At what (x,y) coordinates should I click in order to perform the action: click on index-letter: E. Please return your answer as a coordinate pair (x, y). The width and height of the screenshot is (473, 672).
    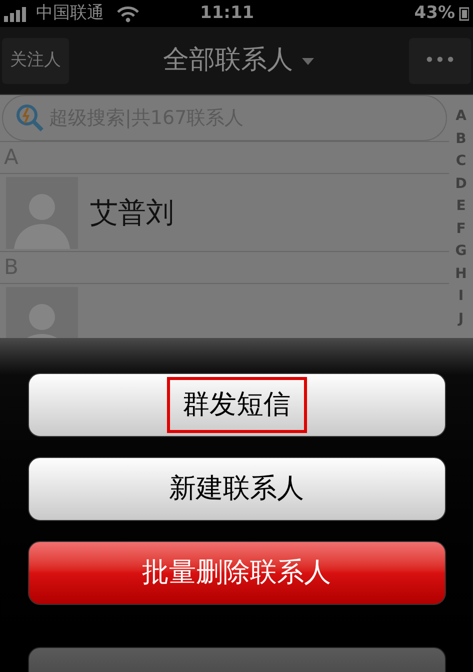
    Looking at the image, I should click on (461, 206).